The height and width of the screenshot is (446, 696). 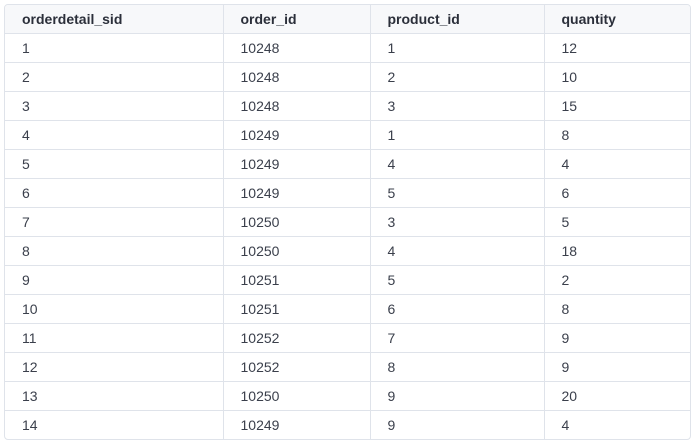 I want to click on table-row: 12 10252 8 9, so click(x=347, y=367).